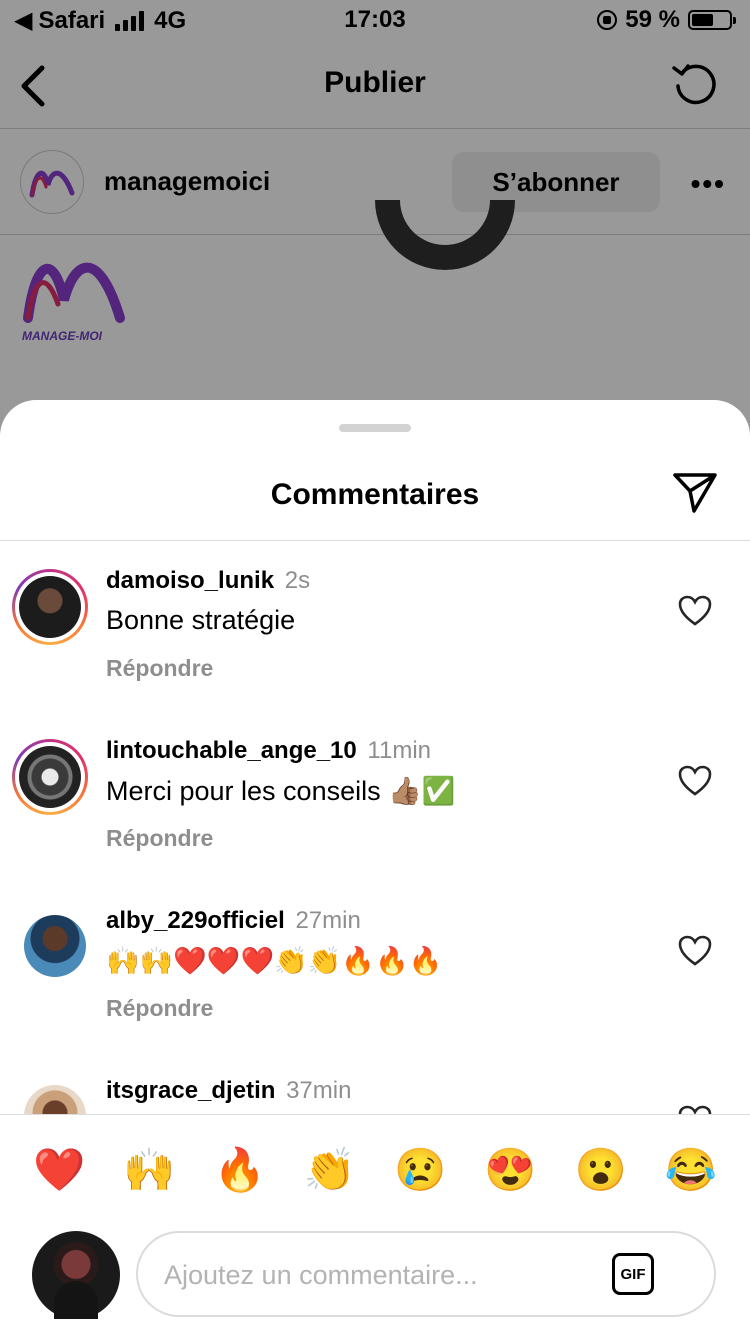  I want to click on comment-username: itsgrace_djetin, so click(190, 1090).